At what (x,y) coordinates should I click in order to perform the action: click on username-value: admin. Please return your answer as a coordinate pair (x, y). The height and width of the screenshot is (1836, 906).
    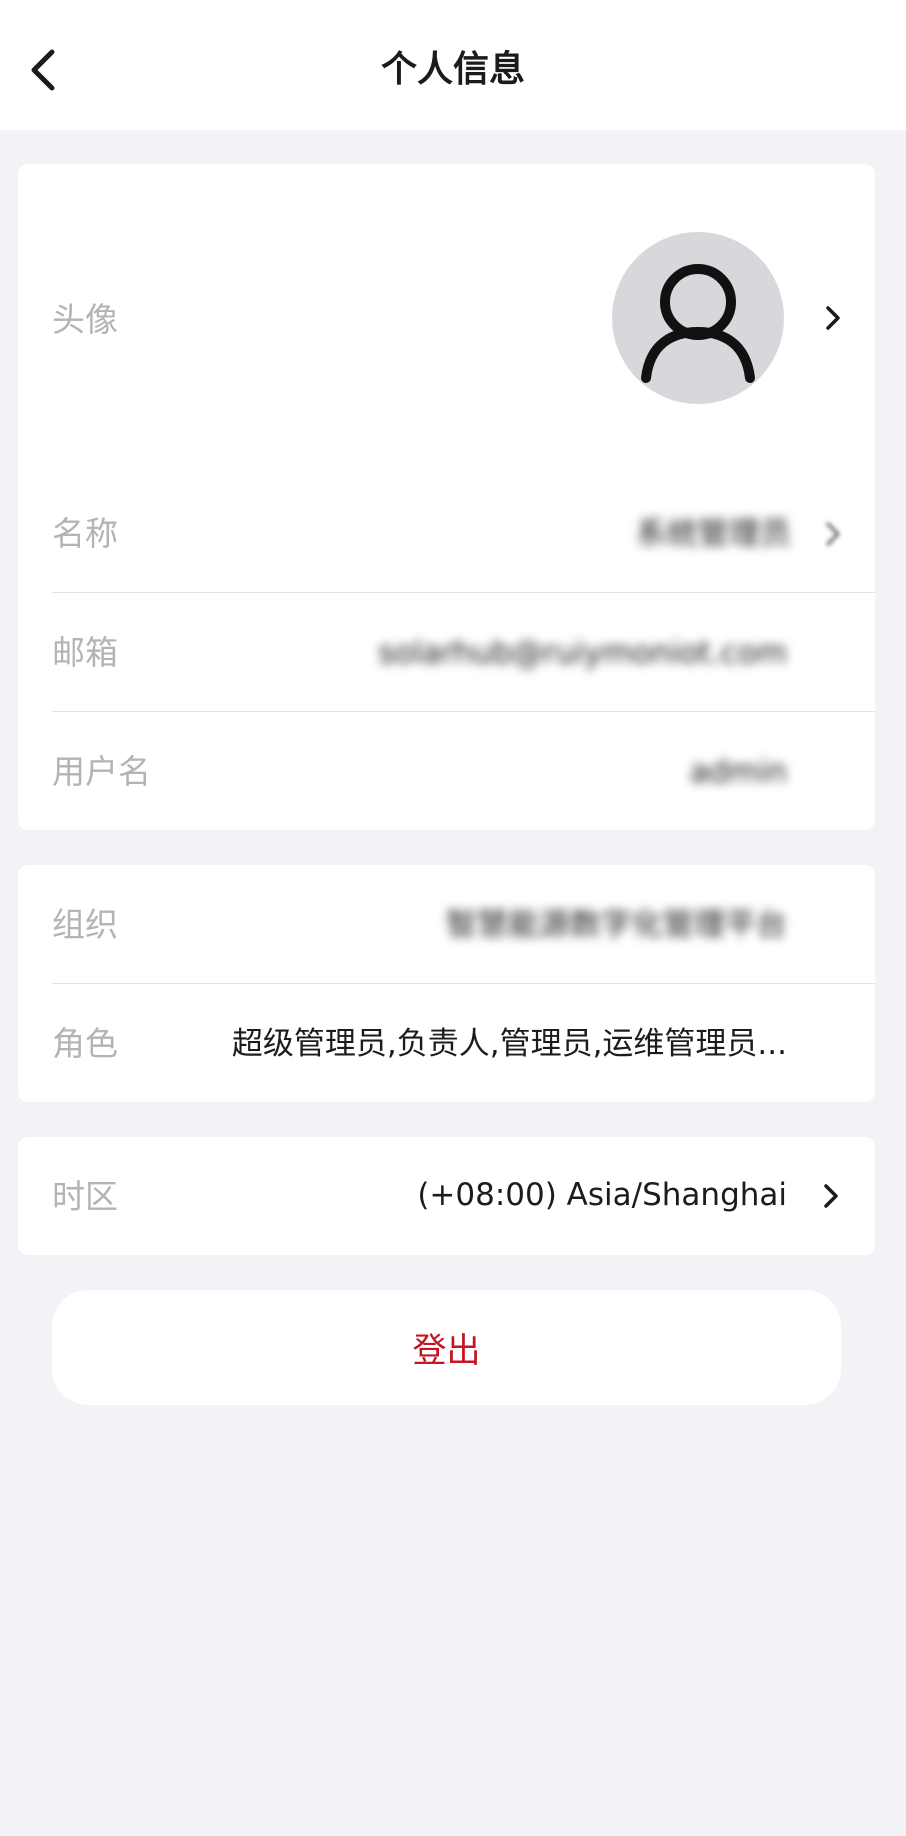
    Looking at the image, I should click on (738, 772).